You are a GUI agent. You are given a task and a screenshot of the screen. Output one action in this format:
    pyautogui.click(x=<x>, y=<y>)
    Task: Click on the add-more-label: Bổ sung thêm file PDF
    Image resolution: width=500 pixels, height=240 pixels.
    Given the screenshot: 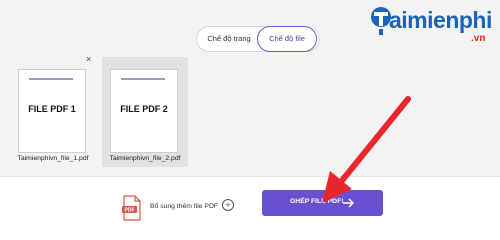 What is the action you would take?
    pyautogui.click(x=184, y=206)
    